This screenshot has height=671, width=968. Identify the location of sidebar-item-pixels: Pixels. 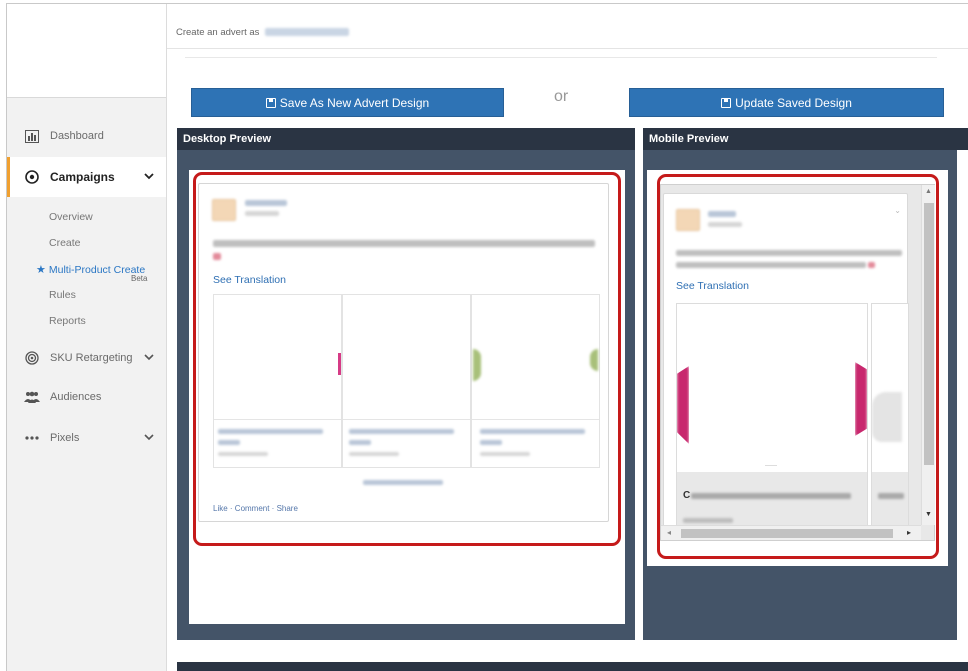
(86, 438).